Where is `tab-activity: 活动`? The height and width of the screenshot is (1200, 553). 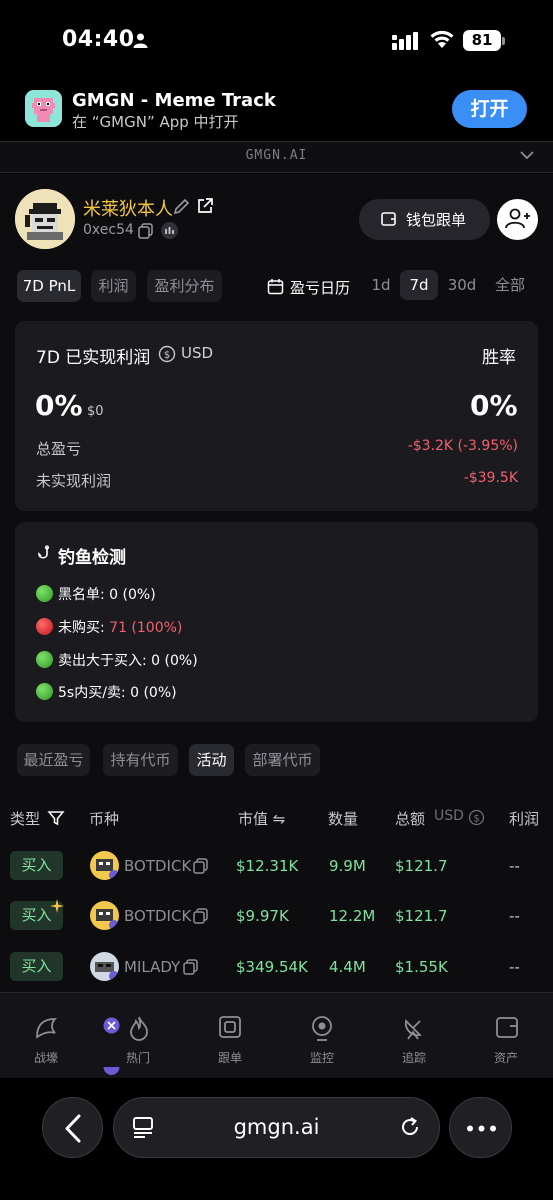 tab-activity: 活动 is located at coordinates (211, 760).